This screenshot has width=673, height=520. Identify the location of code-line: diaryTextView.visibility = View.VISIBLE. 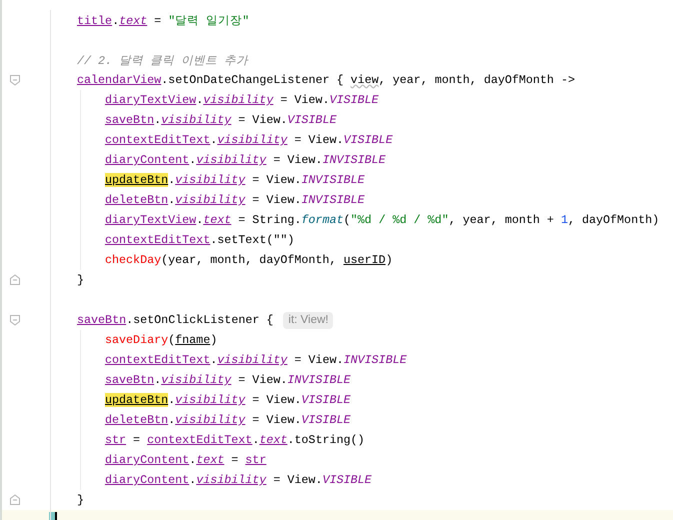
(242, 100).